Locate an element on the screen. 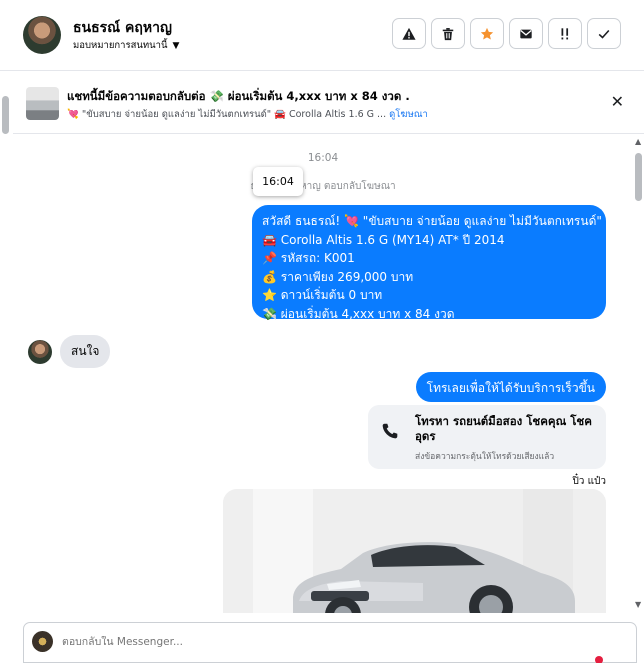 The height and width of the screenshot is (663, 644). warning-button is located at coordinates (409, 33).